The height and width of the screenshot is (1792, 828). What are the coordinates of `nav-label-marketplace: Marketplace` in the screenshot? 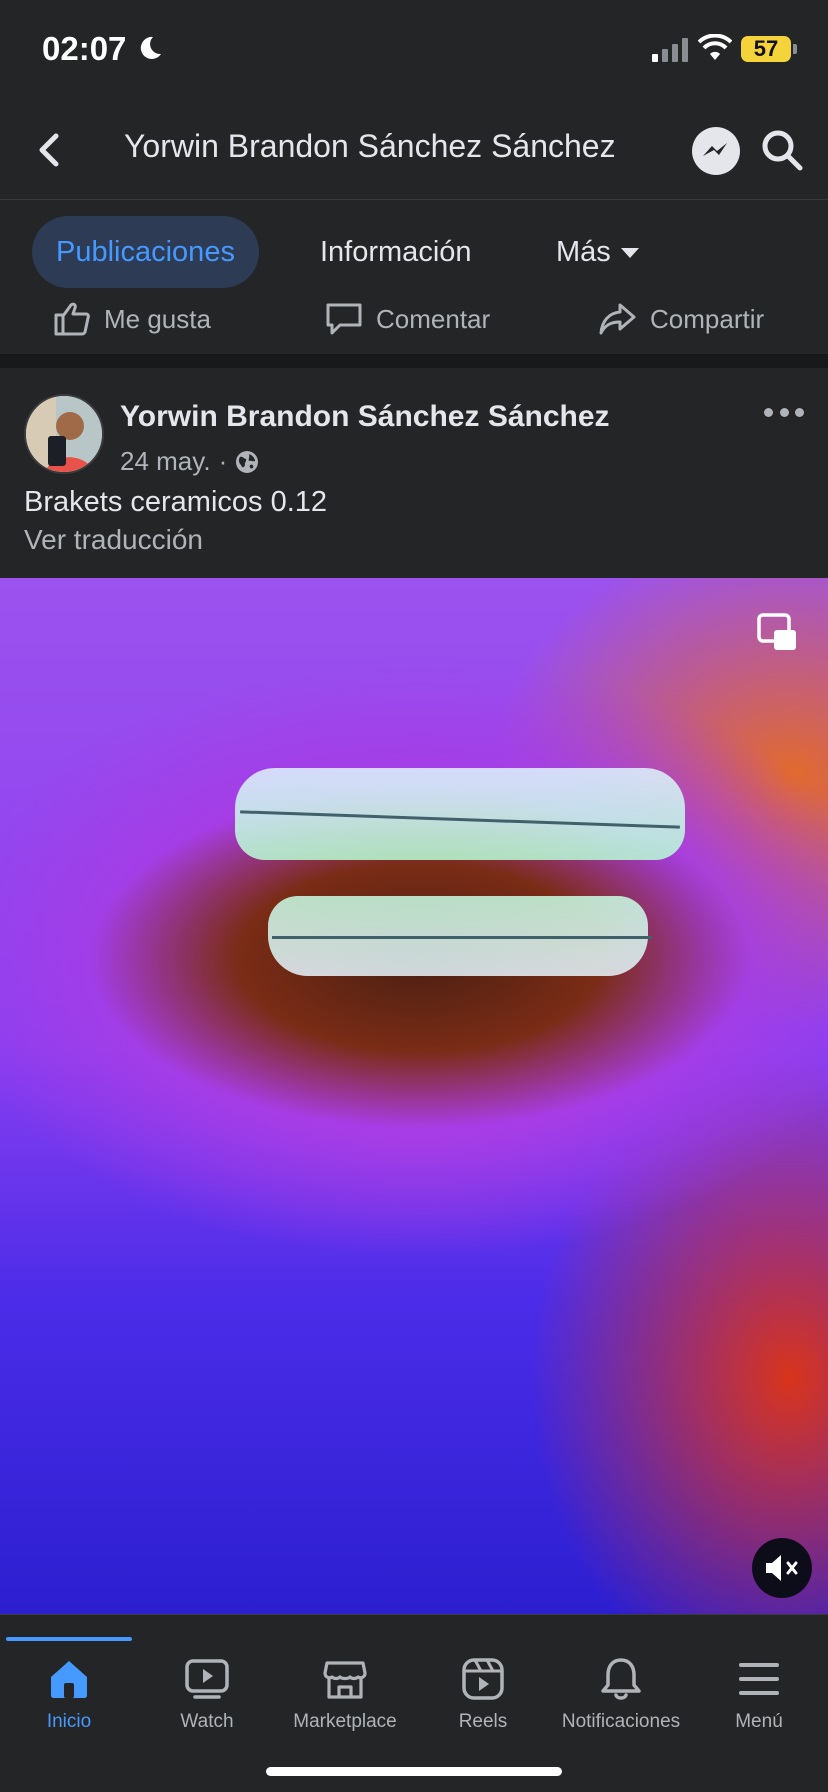 It's located at (345, 1721).